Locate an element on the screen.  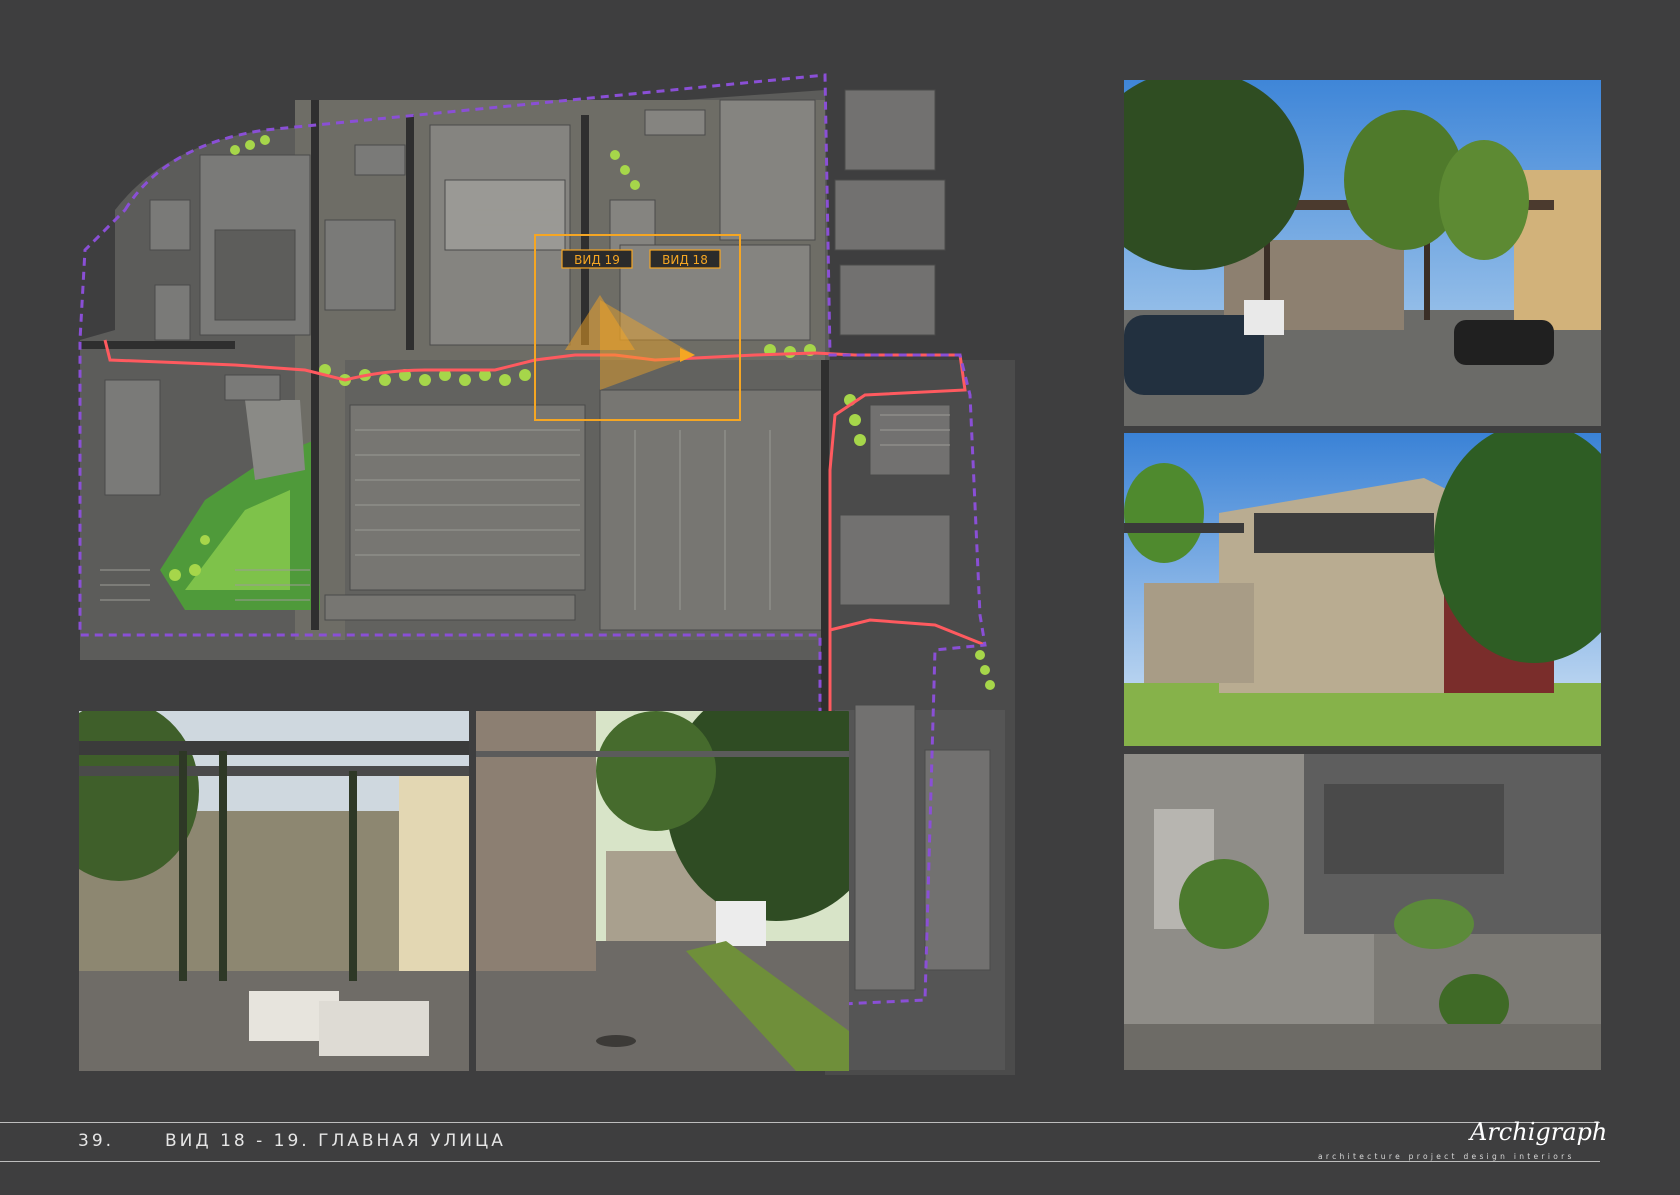
photo-aerial-roofs is located at coordinates (1362, 912).